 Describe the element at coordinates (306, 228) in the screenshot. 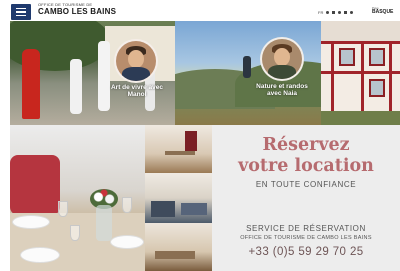

I see `reservation-service: SERVICE DE RÉSERVATION` at that location.